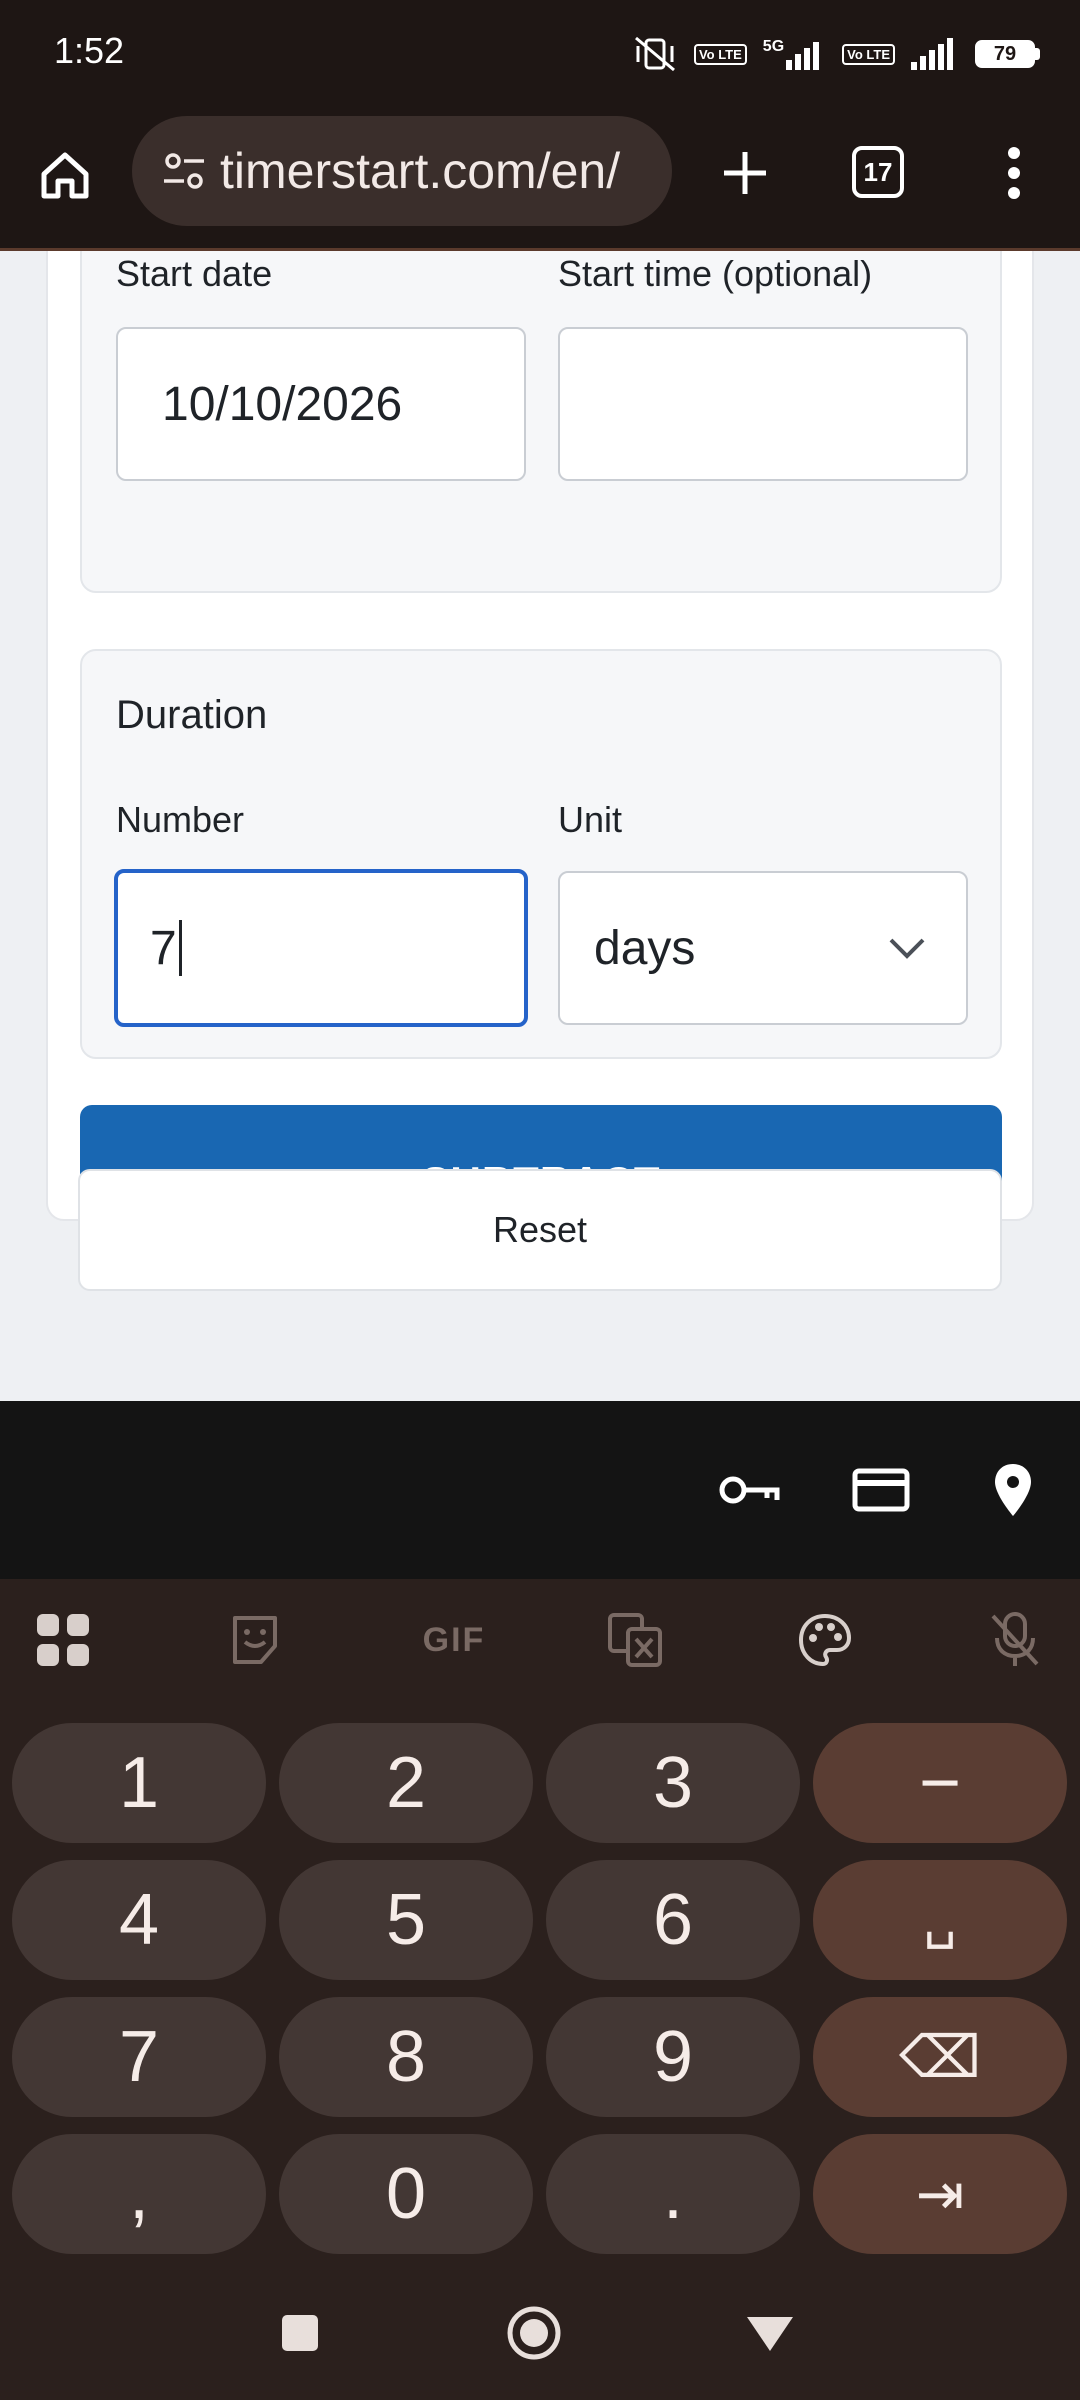 The image size is (1080, 2400). Describe the element at coordinates (139, 2057) in the screenshot. I see `key-7: 7` at that location.